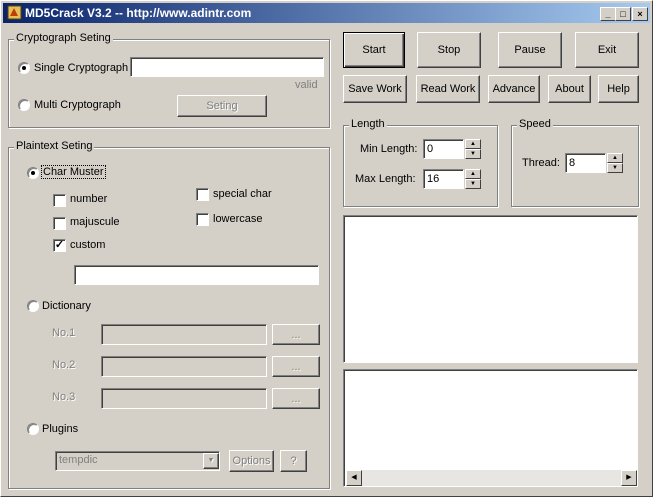 This screenshot has height=497, width=653. Describe the element at coordinates (375, 89) in the screenshot. I see `save-work-button: Save Work` at that location.